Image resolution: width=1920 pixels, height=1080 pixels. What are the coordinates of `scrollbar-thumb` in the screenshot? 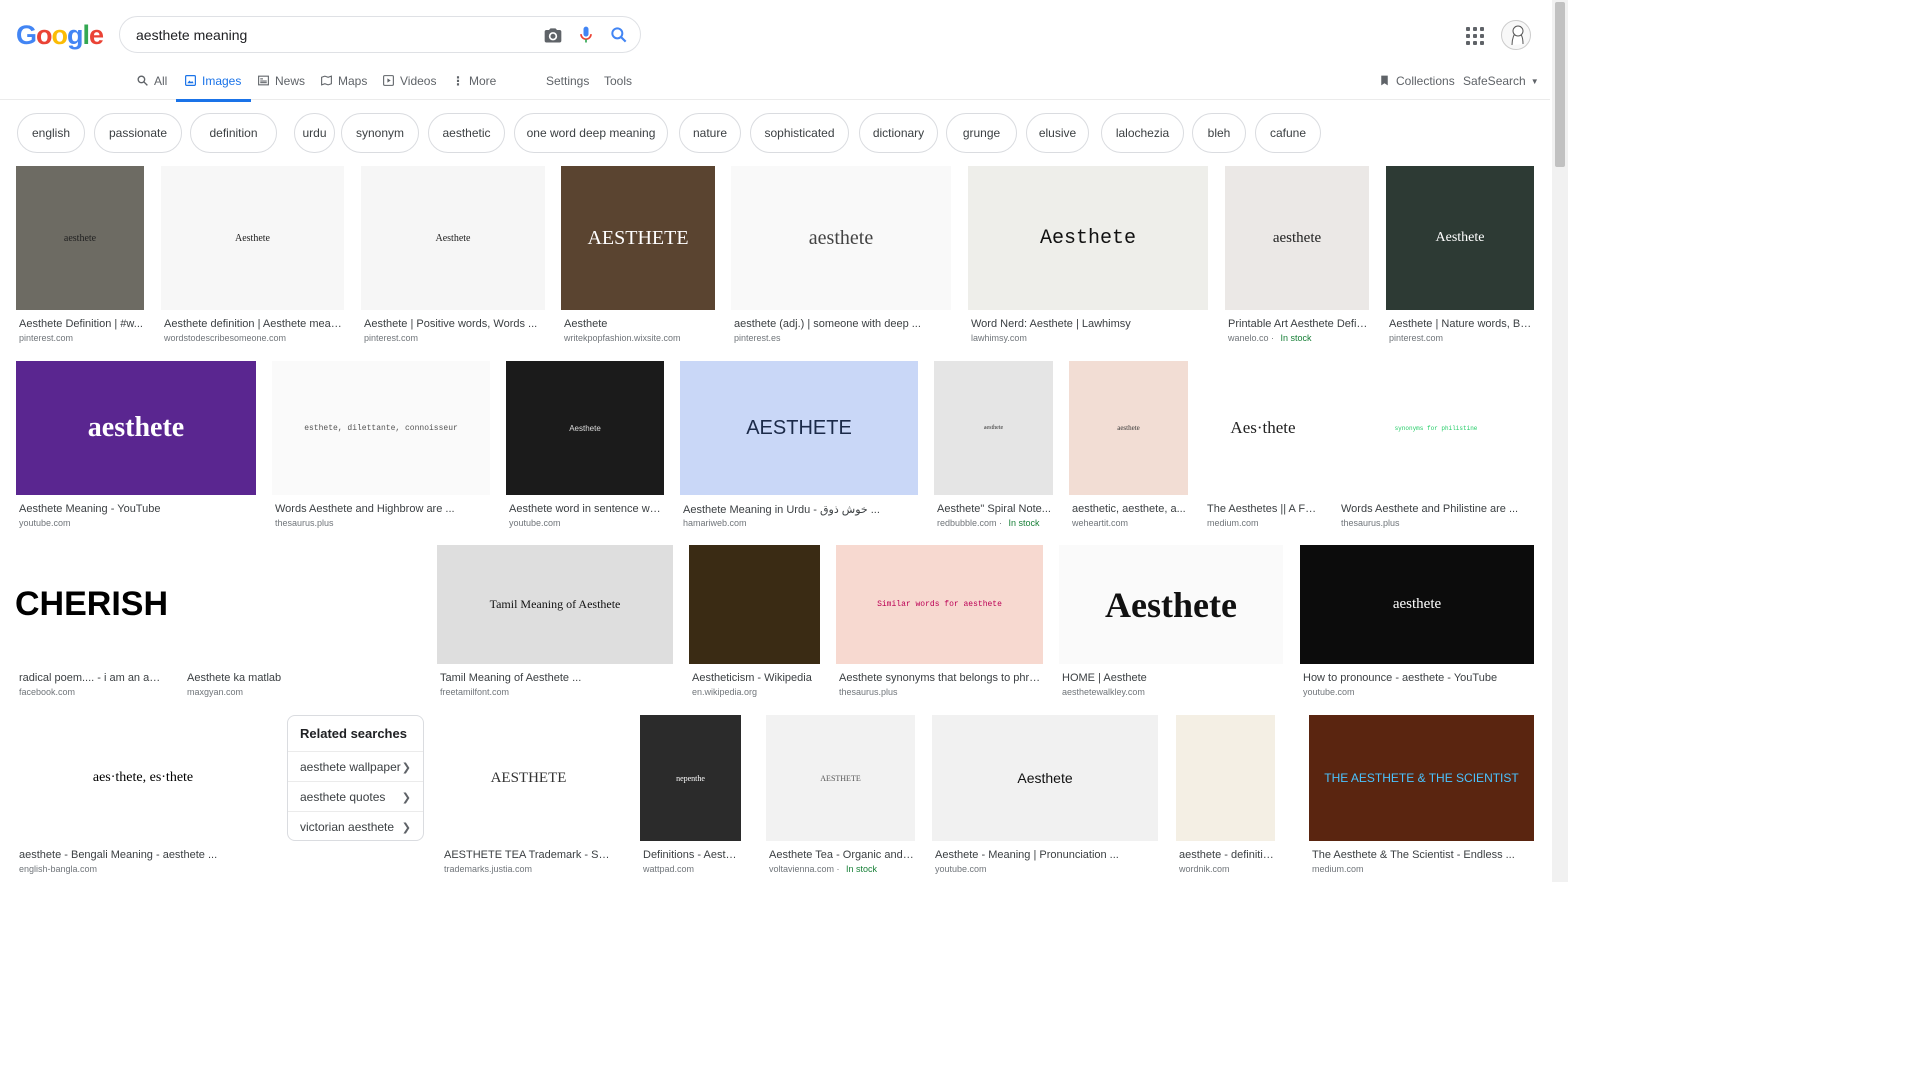 It's located at (1560, 84).